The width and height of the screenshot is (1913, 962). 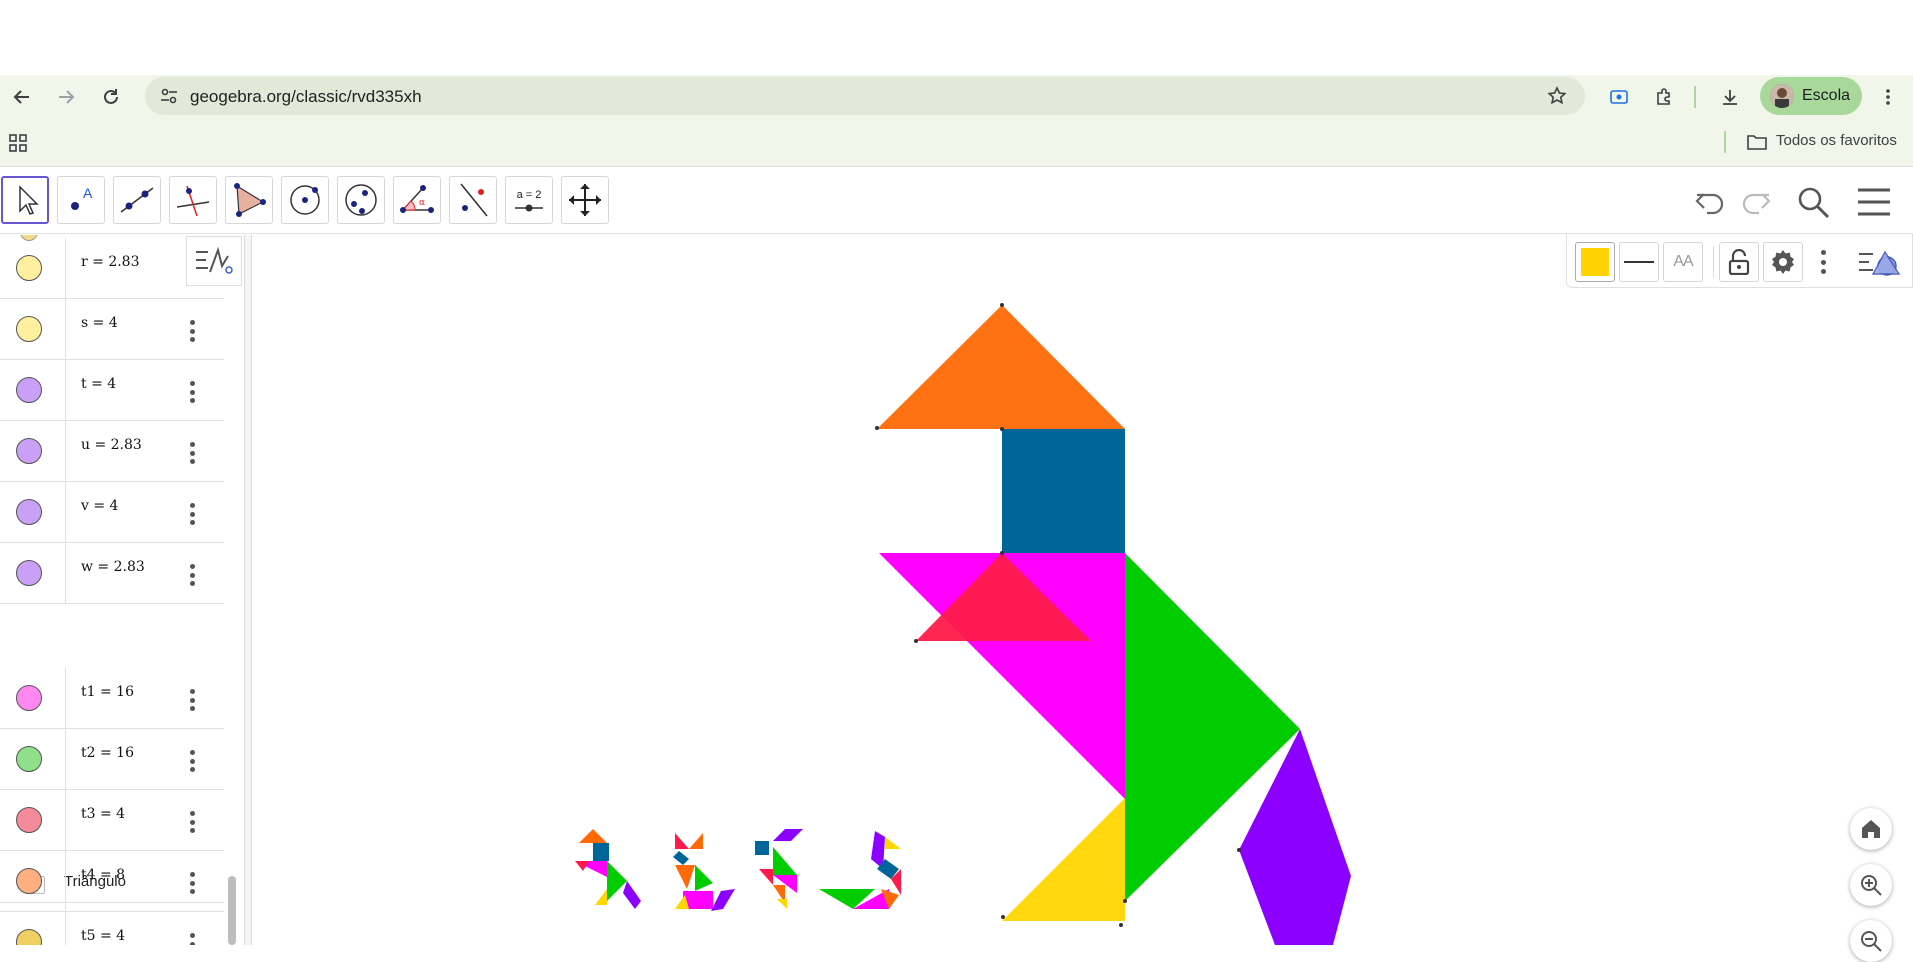 What do you see at coordinates (99, 506) in the screenshot?
I see `algebra-expression: v = 4` at bounding box center [99, 506].